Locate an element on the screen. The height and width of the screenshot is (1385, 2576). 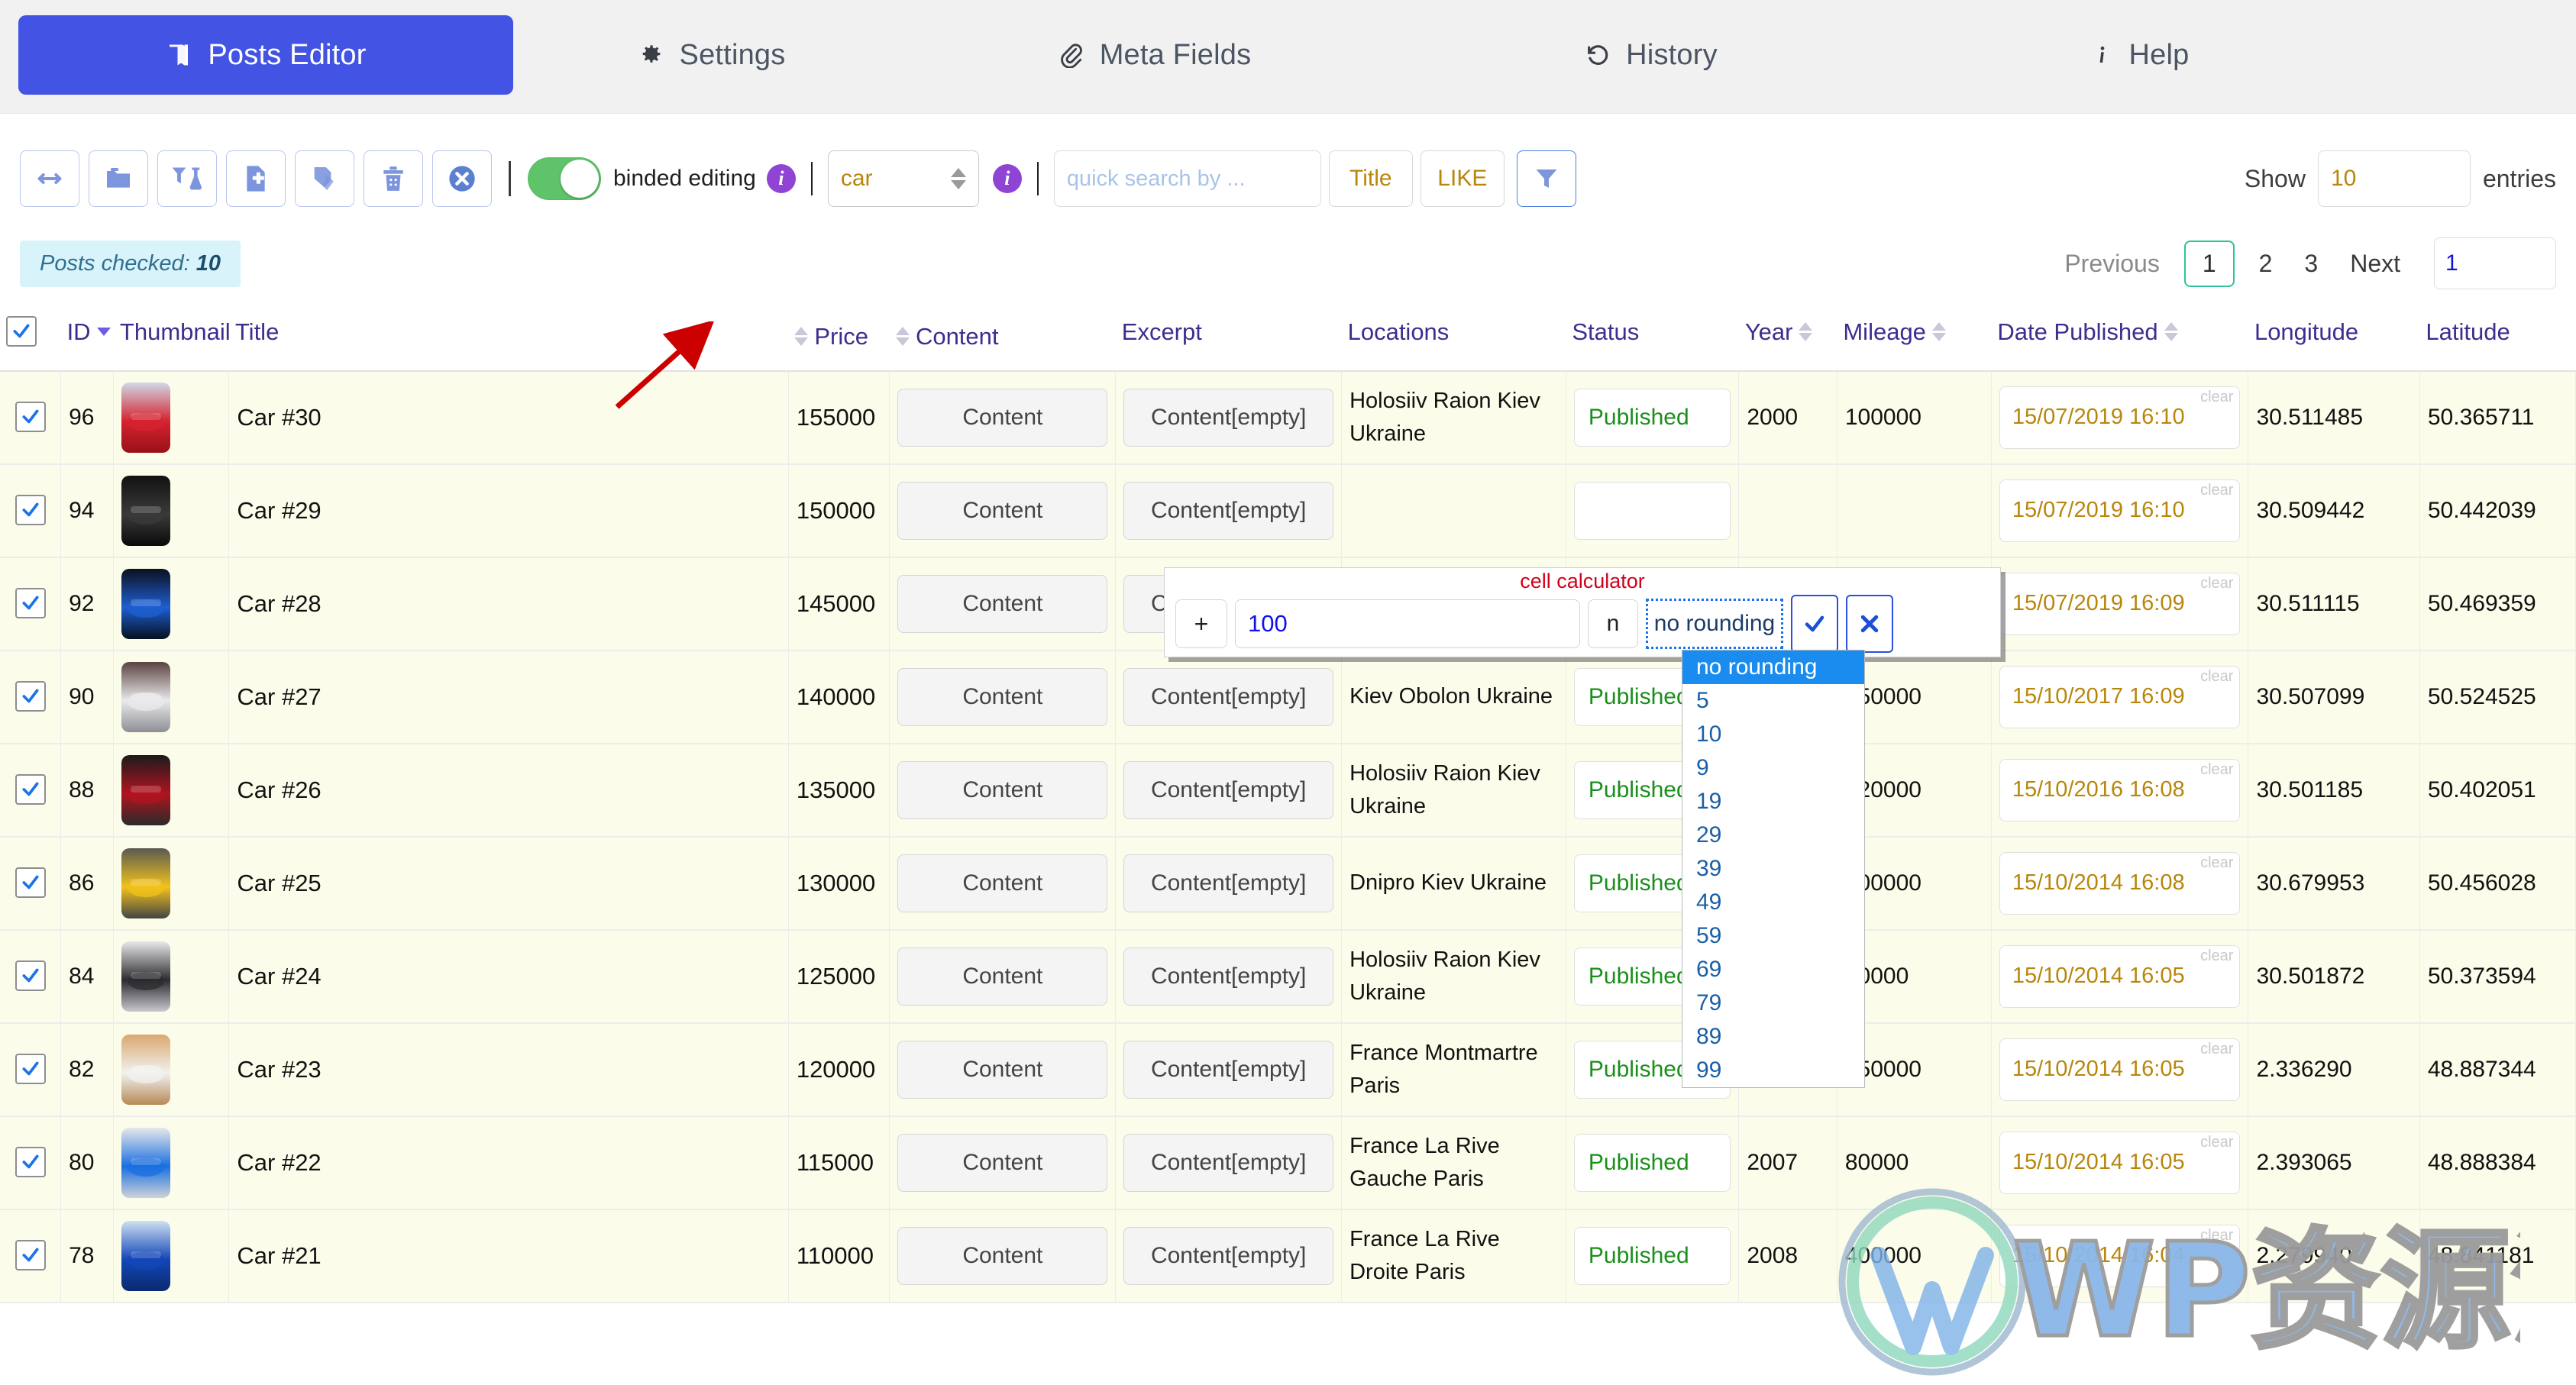
row-longitude: 30.507099 is located at coordinates (2334, 697).